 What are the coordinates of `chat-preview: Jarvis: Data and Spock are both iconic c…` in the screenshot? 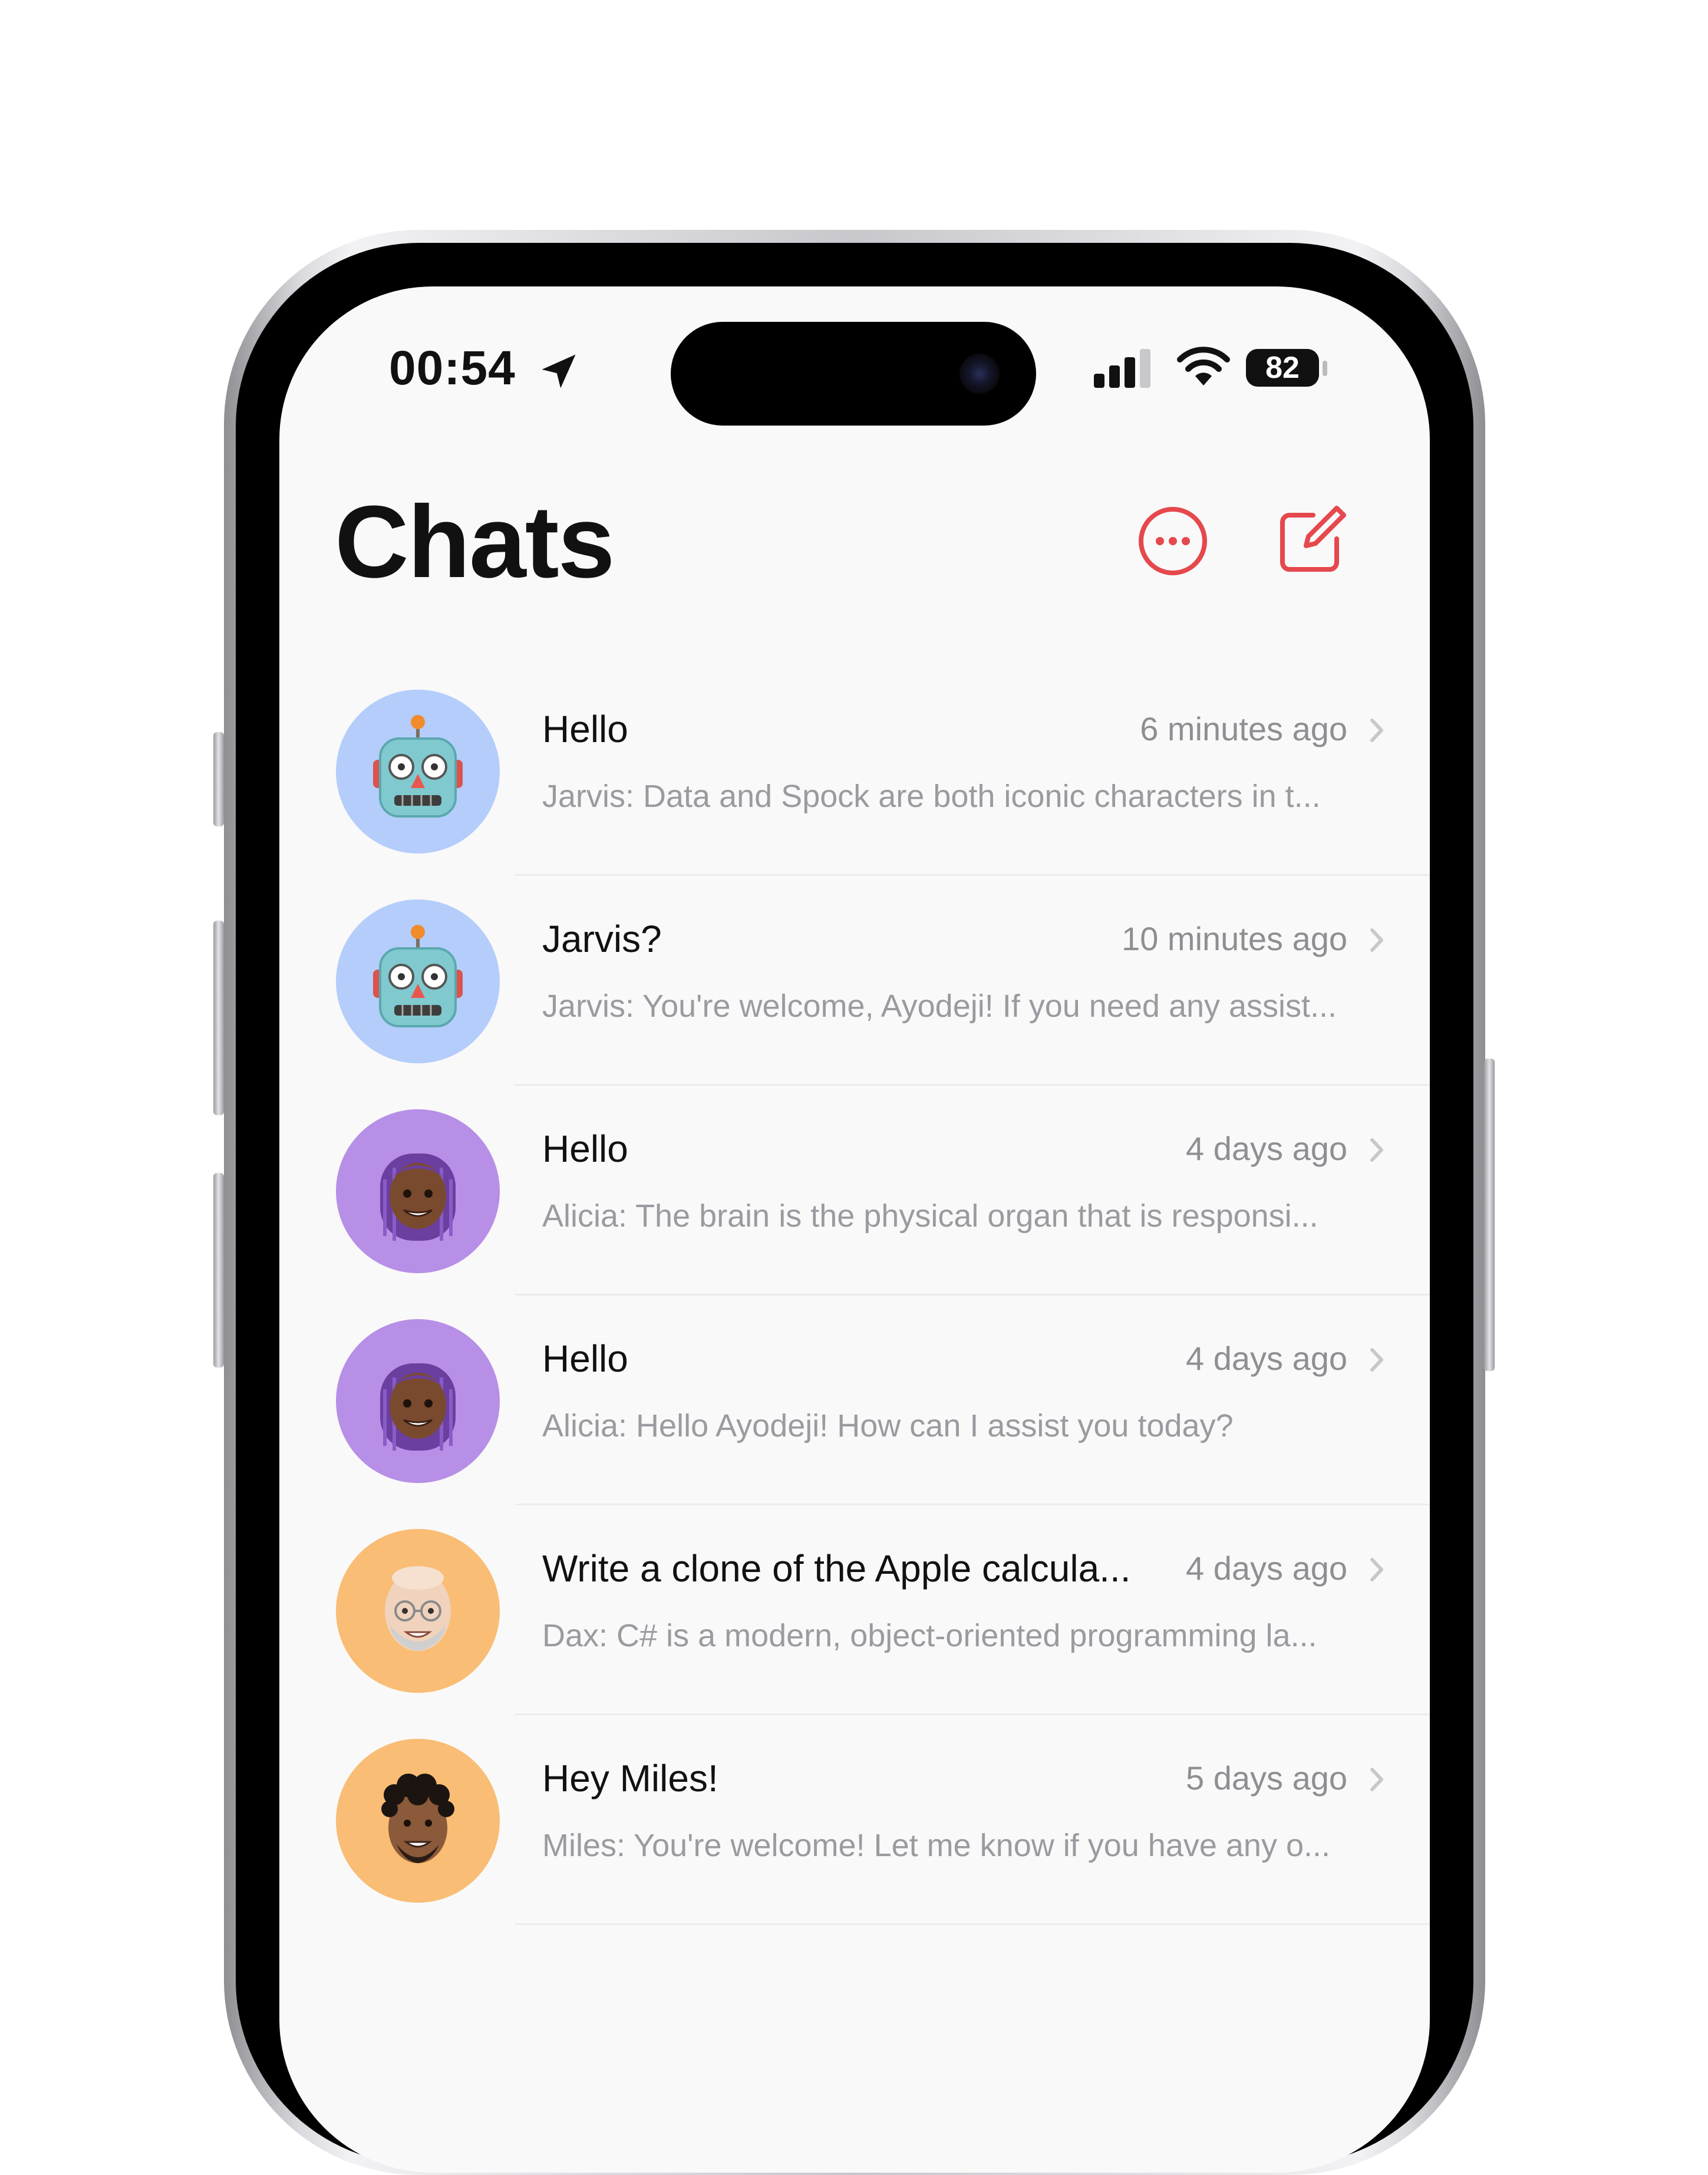 It's located at (931, 797).